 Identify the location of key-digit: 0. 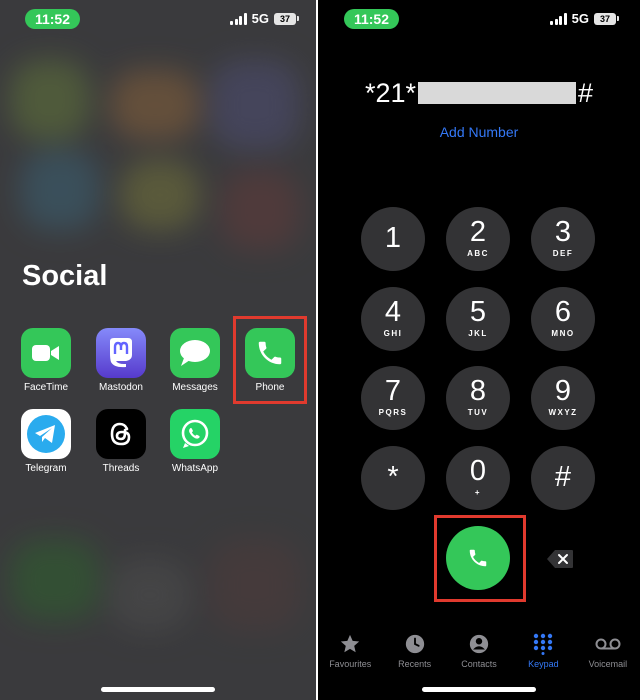
(478, 471).